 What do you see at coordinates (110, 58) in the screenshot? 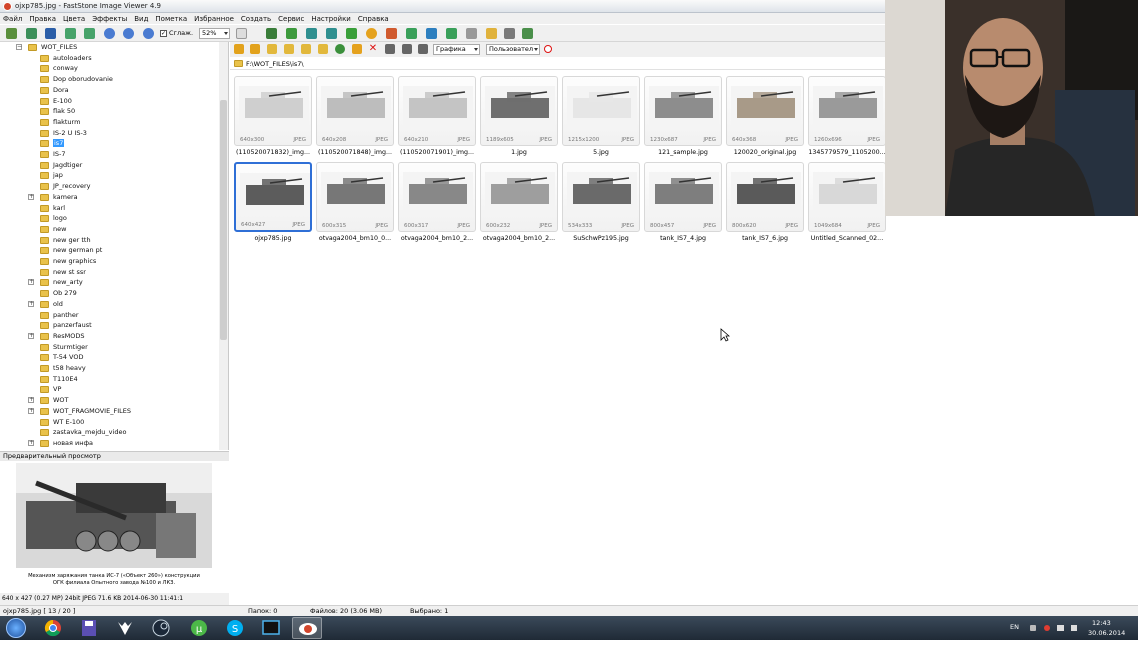
I see `tree-item: autoloaders` at bounding box center [110, 58].